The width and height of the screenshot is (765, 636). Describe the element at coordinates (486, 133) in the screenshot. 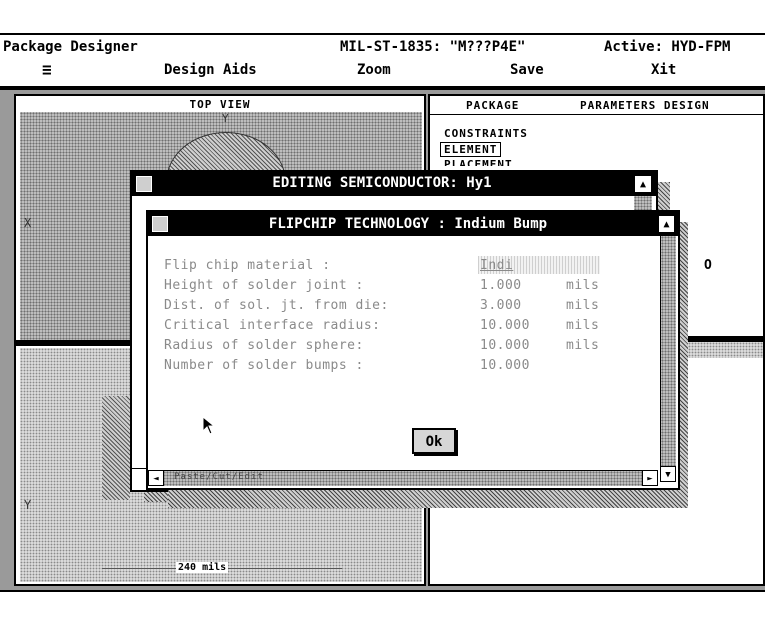

I see `item-constraints: CONSTRAINTS` at that location.